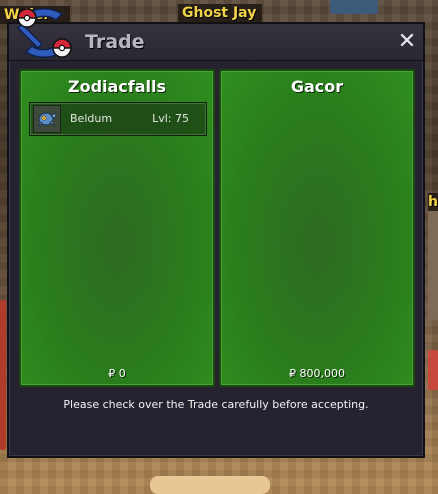 Image resolution: width=438 pixels, height=494 pixels. I want to click on right-money-offer: ₽ 800,000, so click(317, 373).